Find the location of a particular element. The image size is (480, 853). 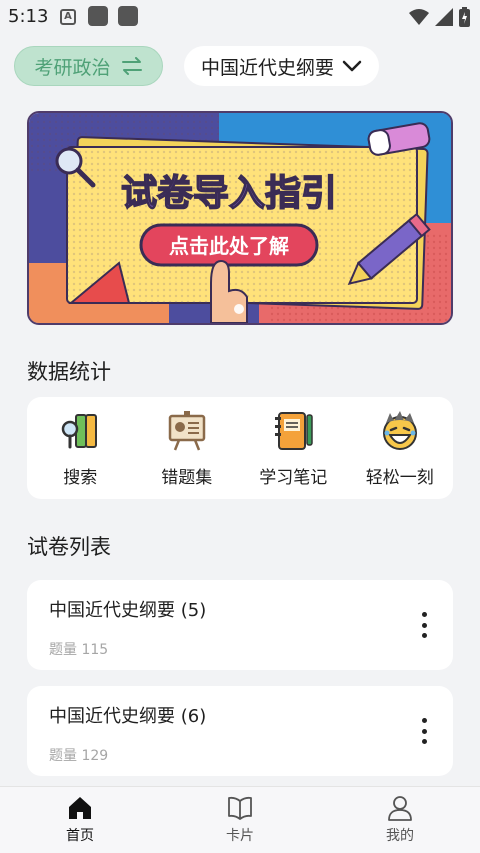

stat-item-relax: 轻松一刻 is located at coordinates (400, 448).